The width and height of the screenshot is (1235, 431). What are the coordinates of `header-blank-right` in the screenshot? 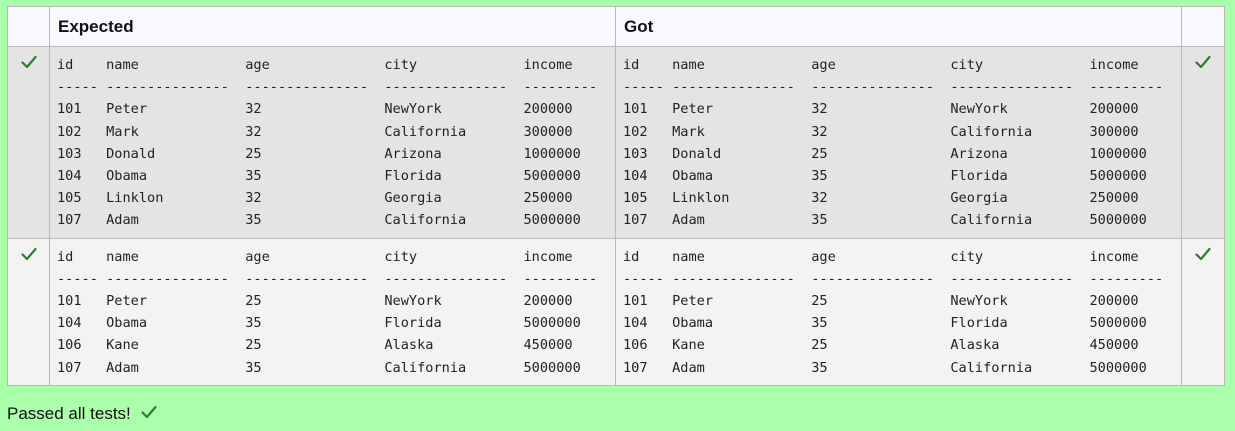 It's located at (1203, 26).